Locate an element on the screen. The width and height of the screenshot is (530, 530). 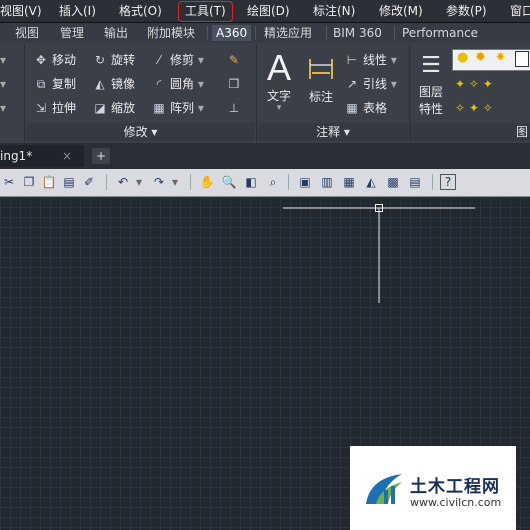
lightbulb-icon: ● is located at coordinates (463, 57).